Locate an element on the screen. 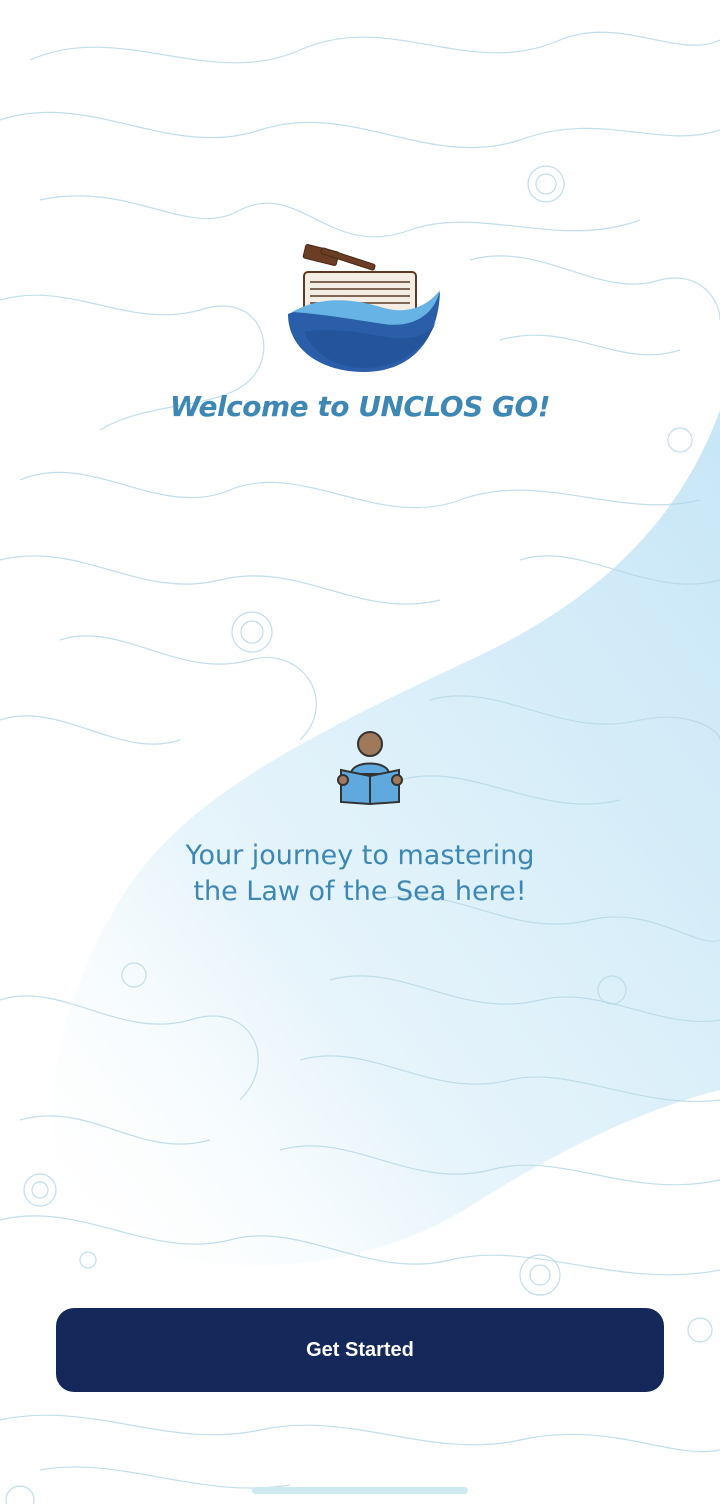  gavel-book-wave-logo-icon is located at coordinates (364, 308).